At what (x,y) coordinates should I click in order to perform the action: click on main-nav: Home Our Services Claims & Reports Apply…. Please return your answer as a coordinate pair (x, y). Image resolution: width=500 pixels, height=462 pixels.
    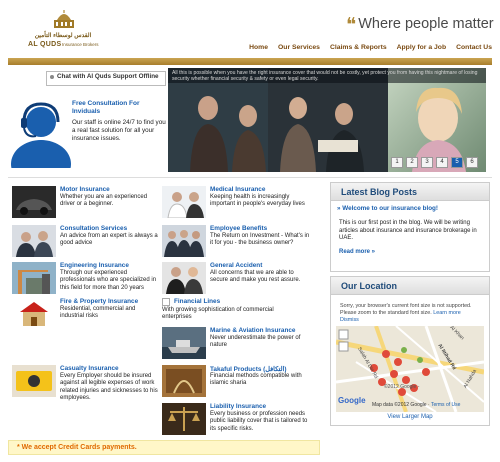
    Looking at the image, I should click on (370, 47).